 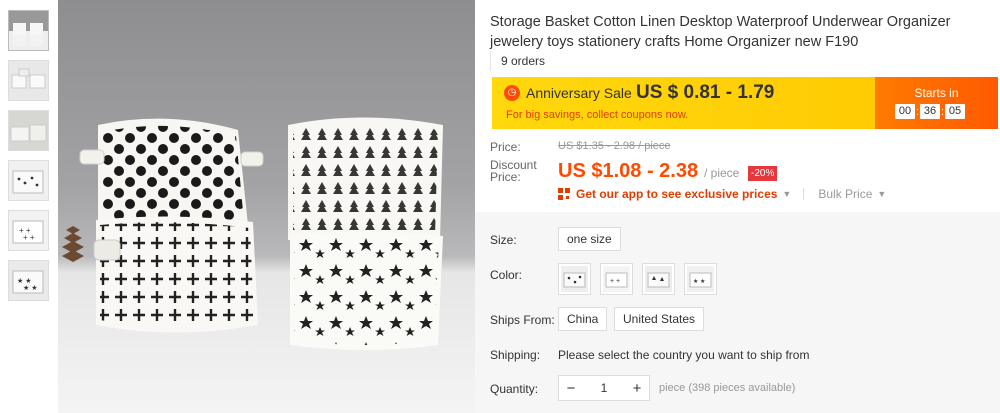 I want to click on available-pieces: piece (398 pieces available), so click(x=727, y=388).